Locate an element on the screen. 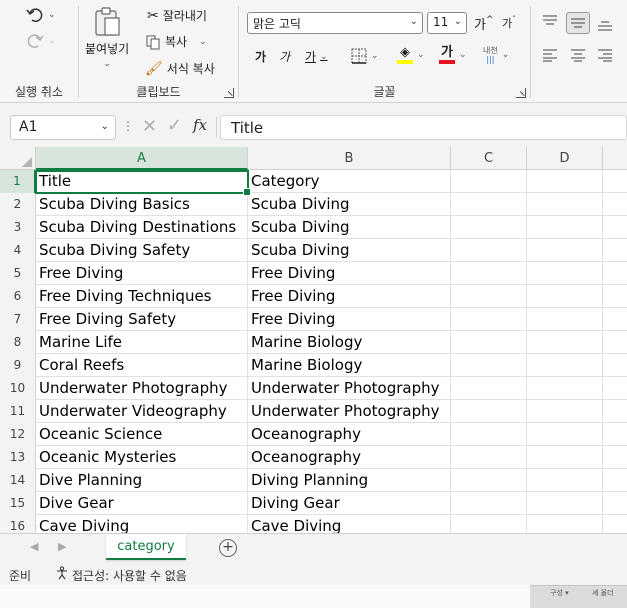  row-header: 15 is located at coordinates (18, 503).